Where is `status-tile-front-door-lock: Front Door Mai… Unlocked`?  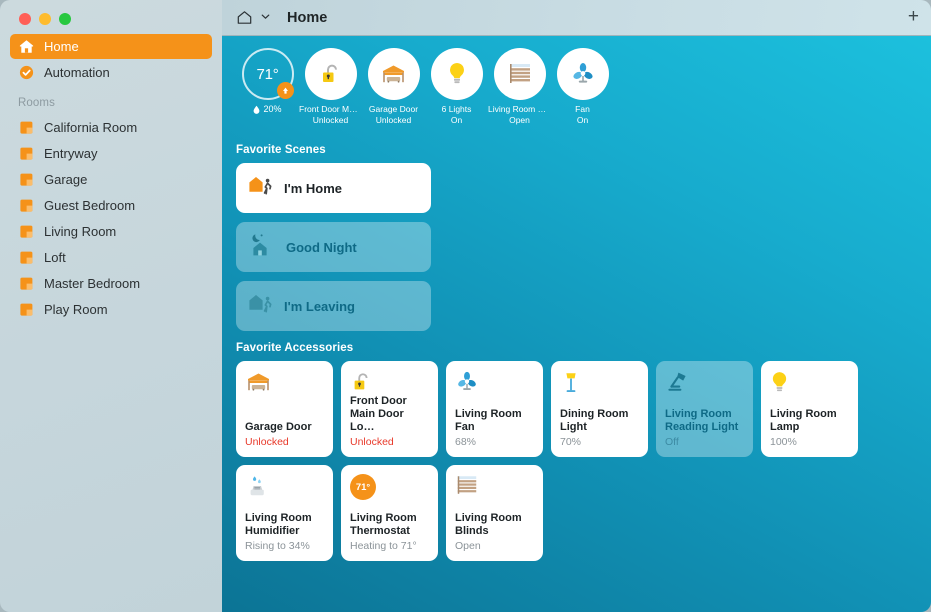 status-tile-front-door-lock: Front Door Mai… Unlocked is located at coordinates (330, 94).